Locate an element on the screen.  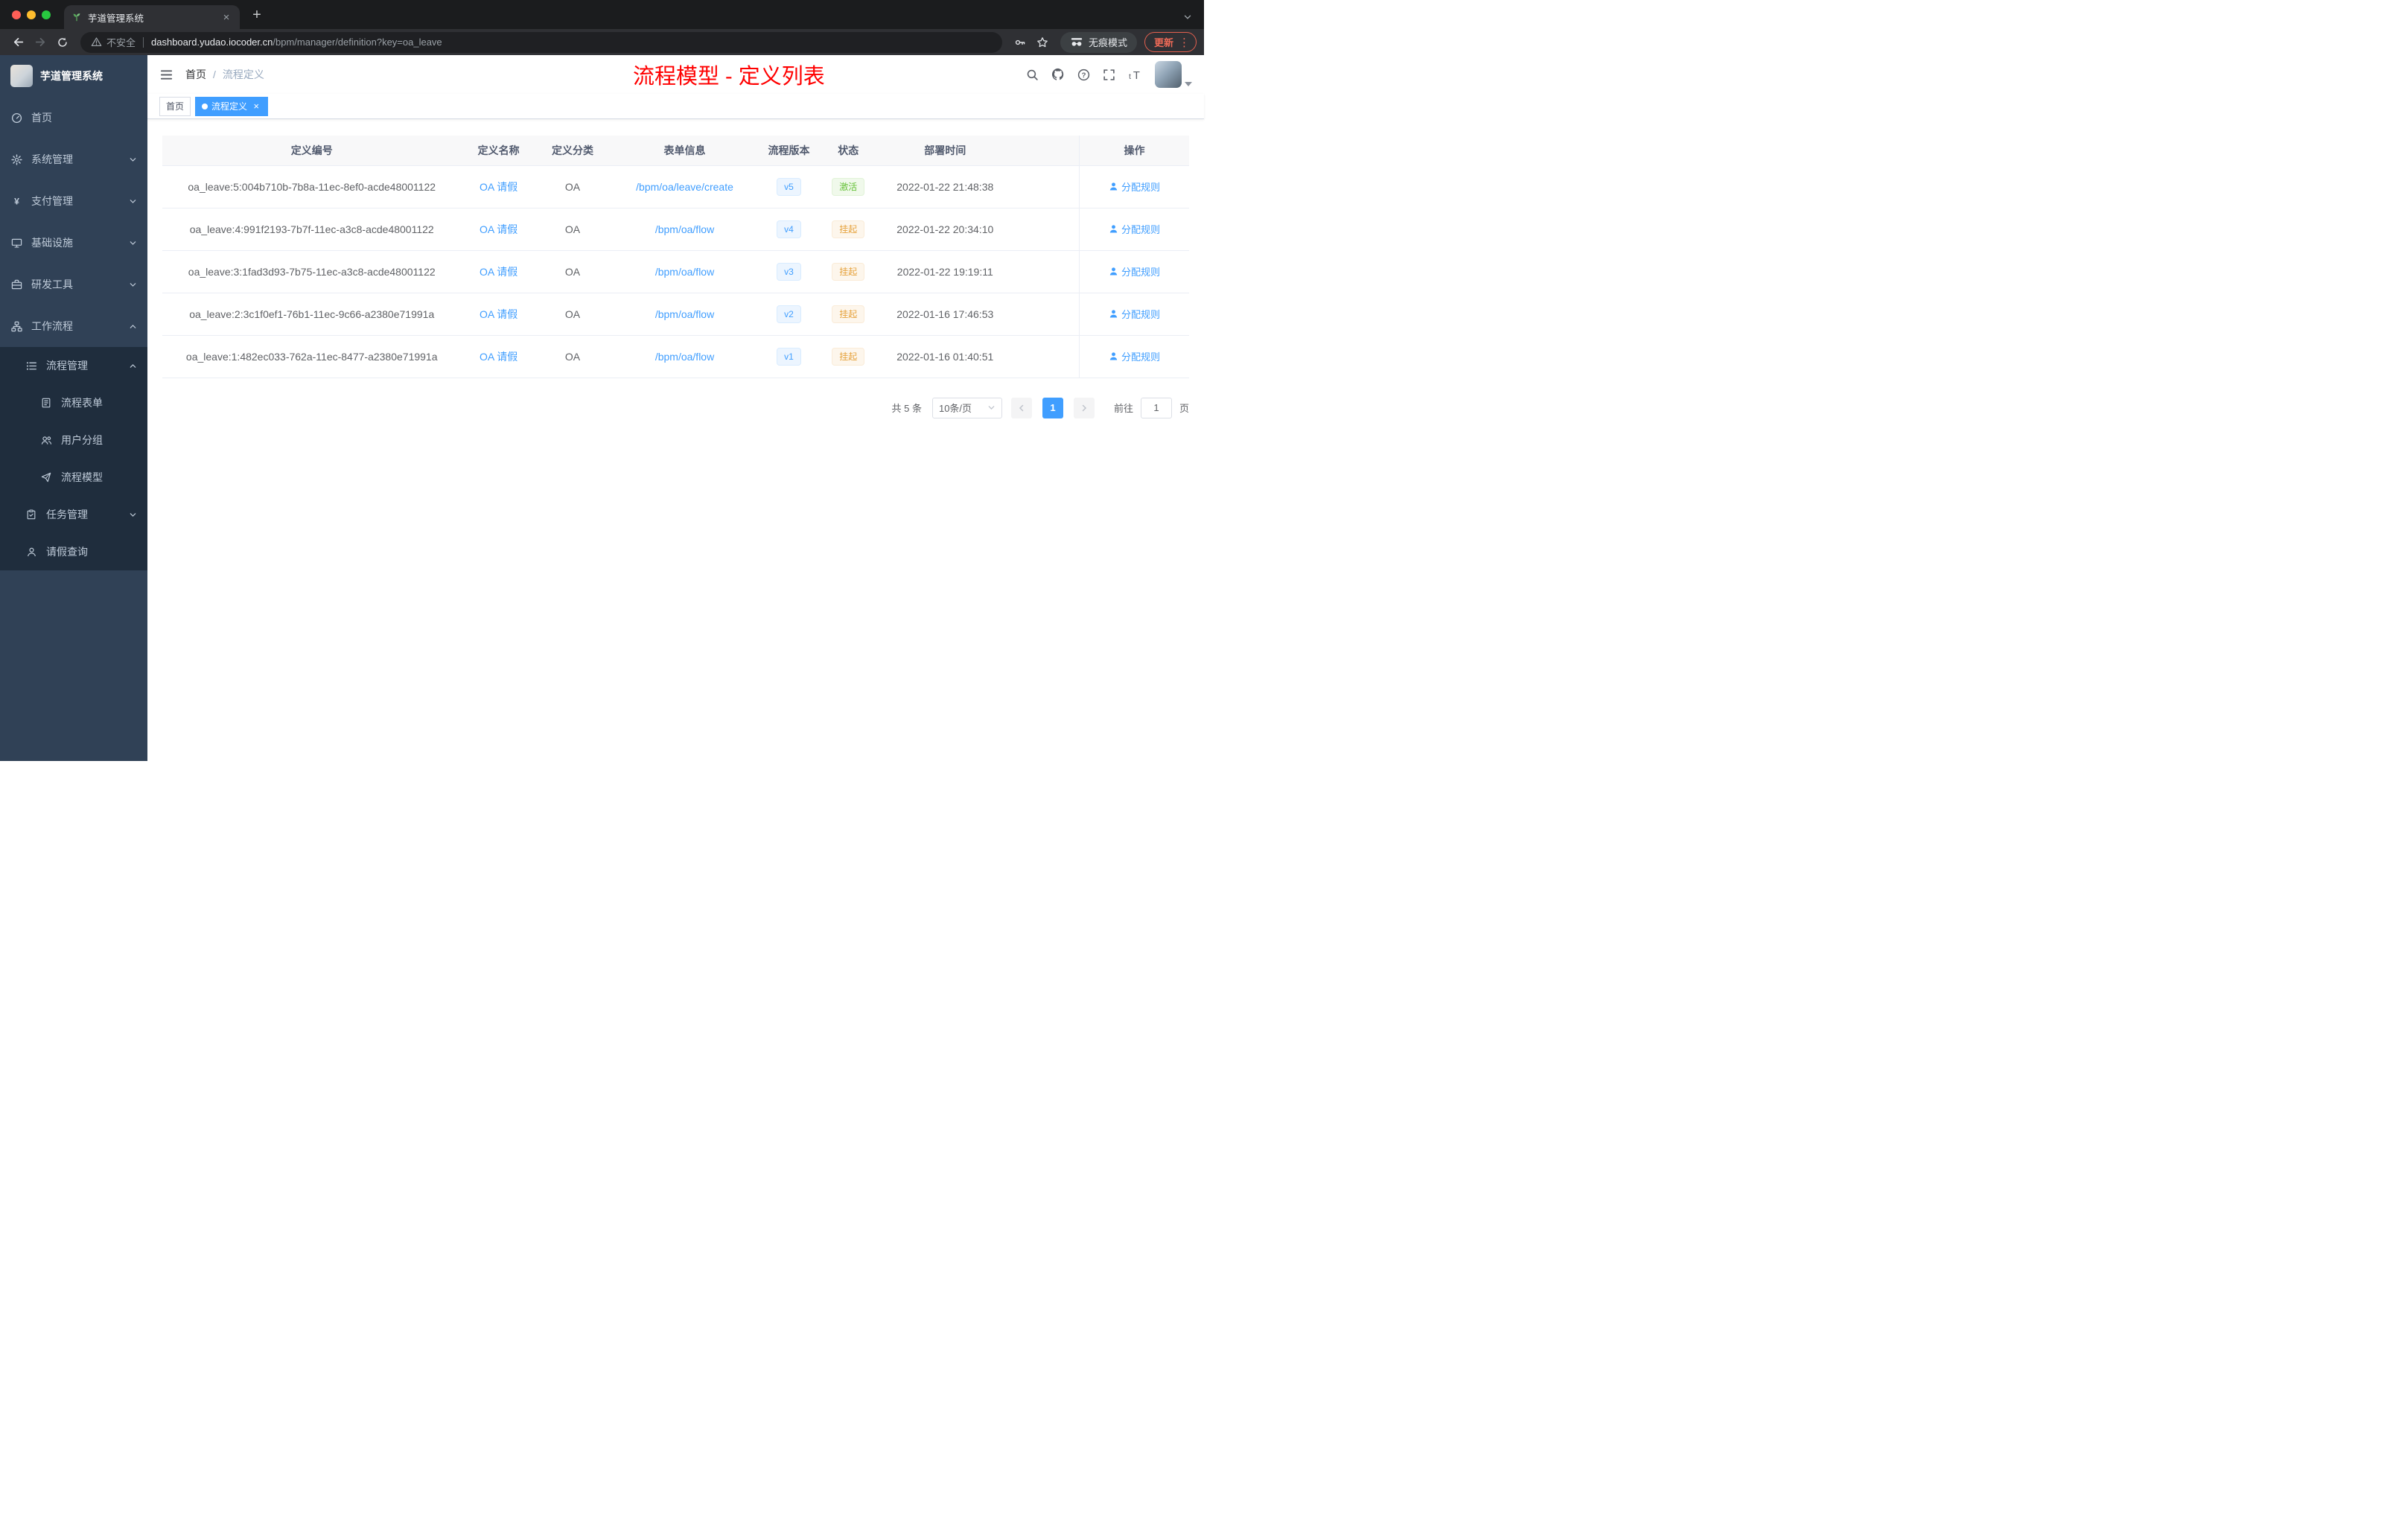
sidebar-item-5: 工作流程 is located at coordinates (73, 326).